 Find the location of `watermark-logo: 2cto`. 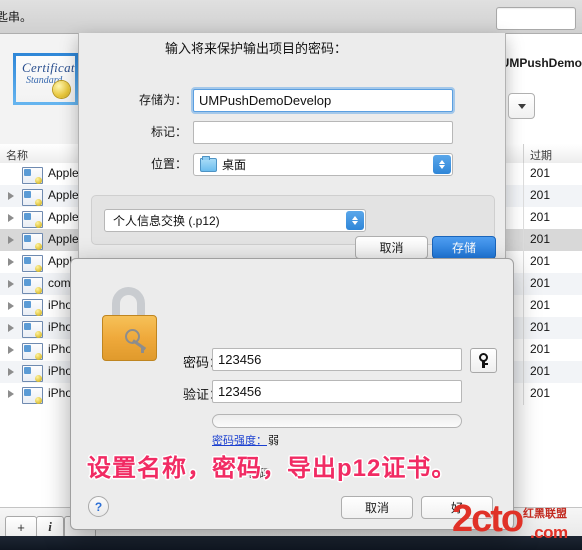

watermark-logo: 2cto is located at coordinates (488, 519).